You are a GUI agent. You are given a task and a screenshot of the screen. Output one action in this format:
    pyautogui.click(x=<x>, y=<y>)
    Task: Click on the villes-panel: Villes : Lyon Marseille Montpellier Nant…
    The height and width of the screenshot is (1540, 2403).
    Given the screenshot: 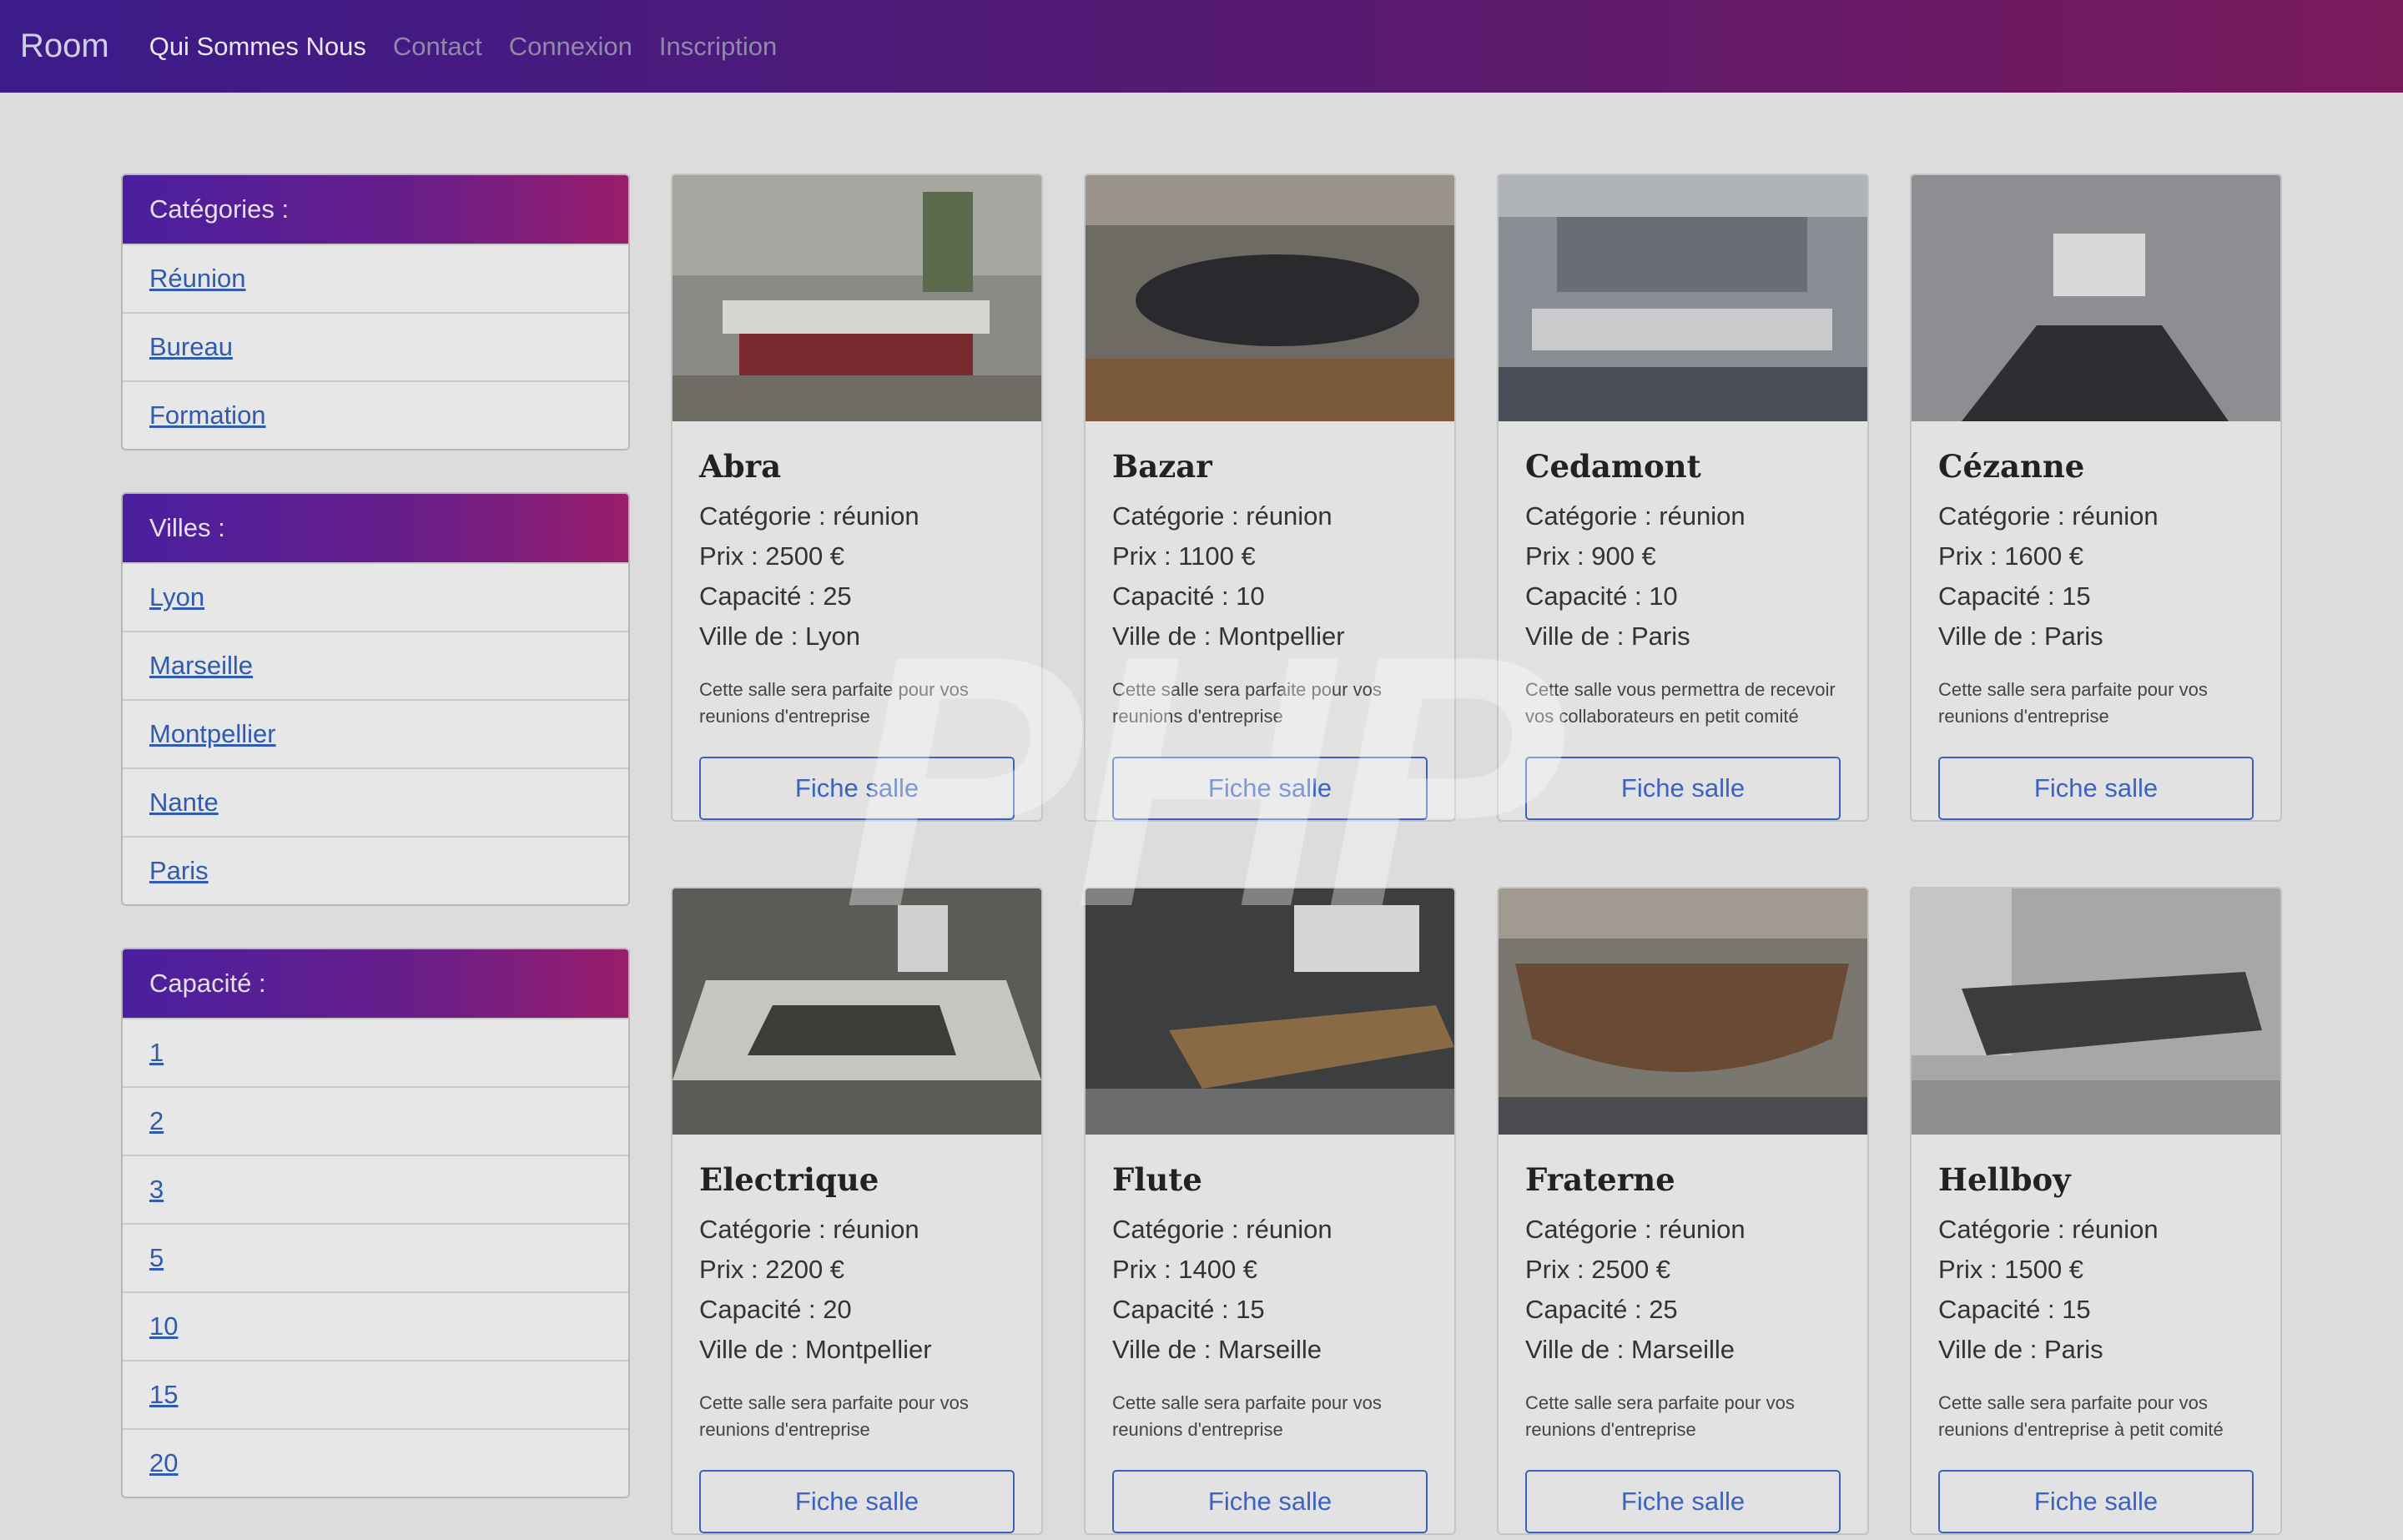 What is the action you would take?
    pyautogui.click(x=375, y=699)
    